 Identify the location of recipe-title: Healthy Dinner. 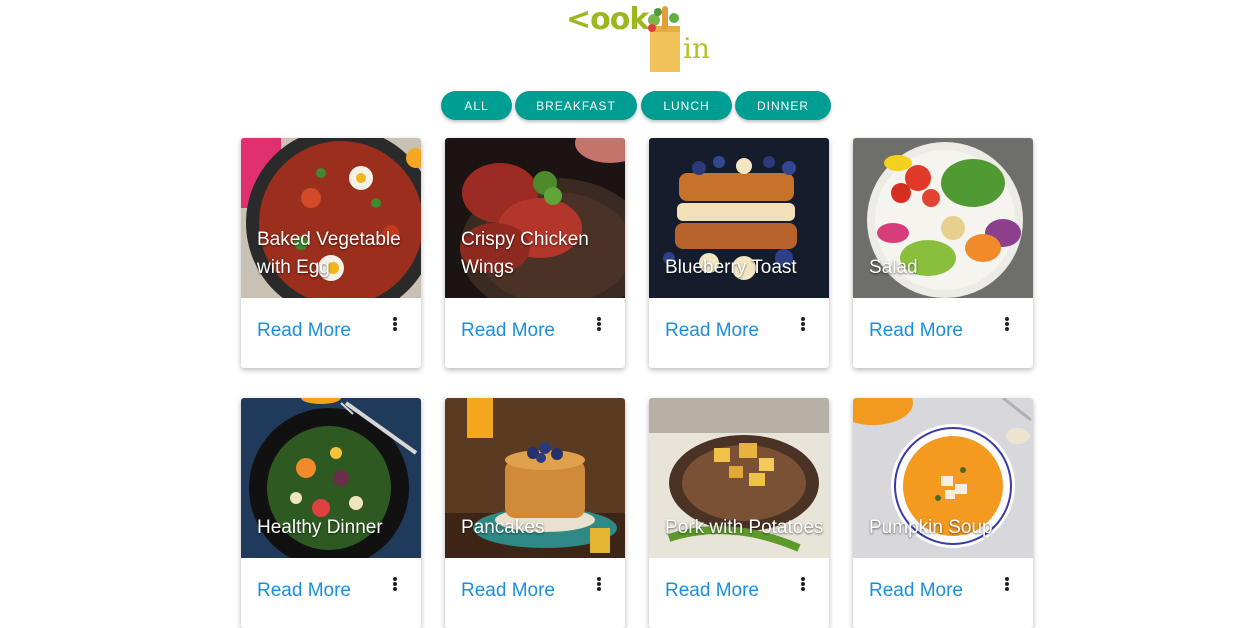
(320, 527).